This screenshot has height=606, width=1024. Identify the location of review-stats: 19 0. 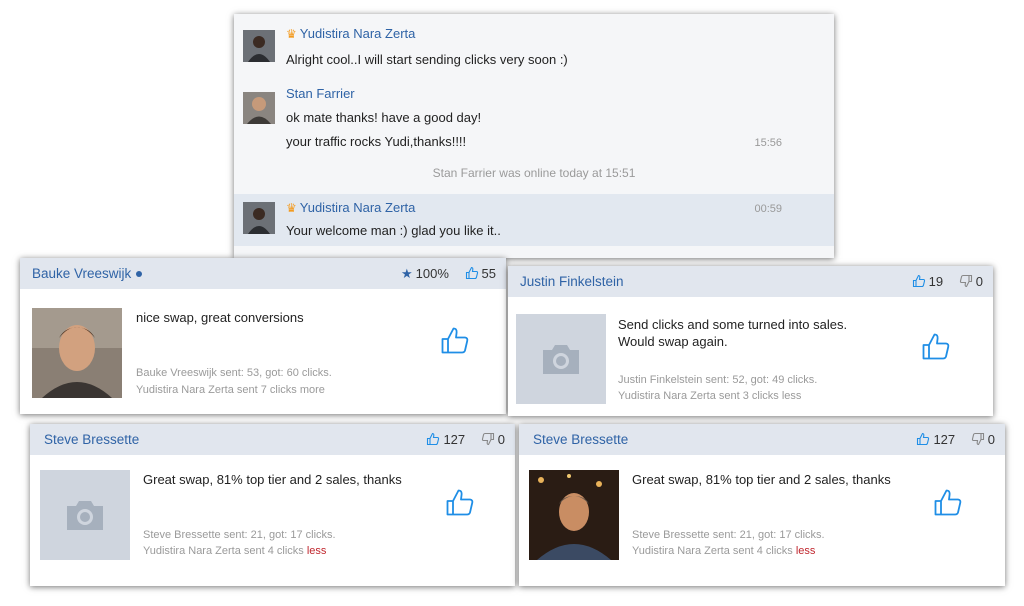
(941, 281).